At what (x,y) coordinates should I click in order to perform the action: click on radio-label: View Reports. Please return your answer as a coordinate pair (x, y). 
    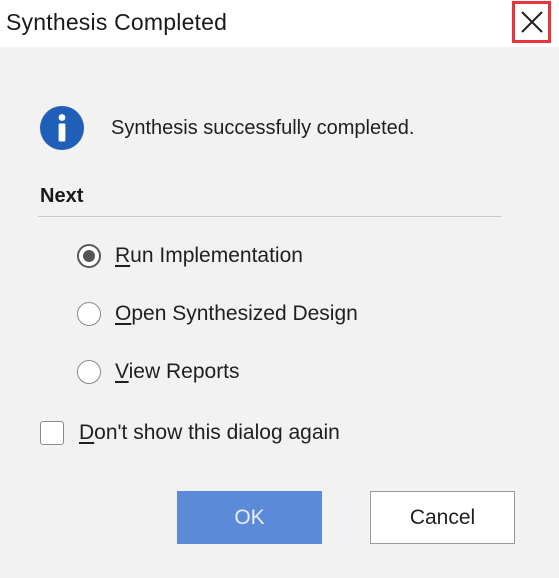
    Looking at the image, I should click on (177, 372).